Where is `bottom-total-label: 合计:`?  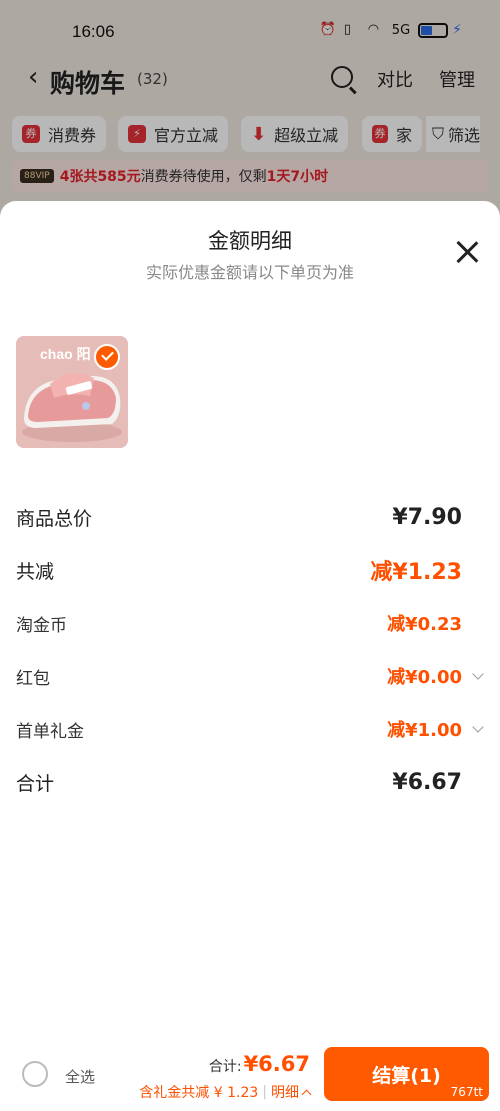
bottom-total-label: 合计: is located at coordinates (225, 1067).